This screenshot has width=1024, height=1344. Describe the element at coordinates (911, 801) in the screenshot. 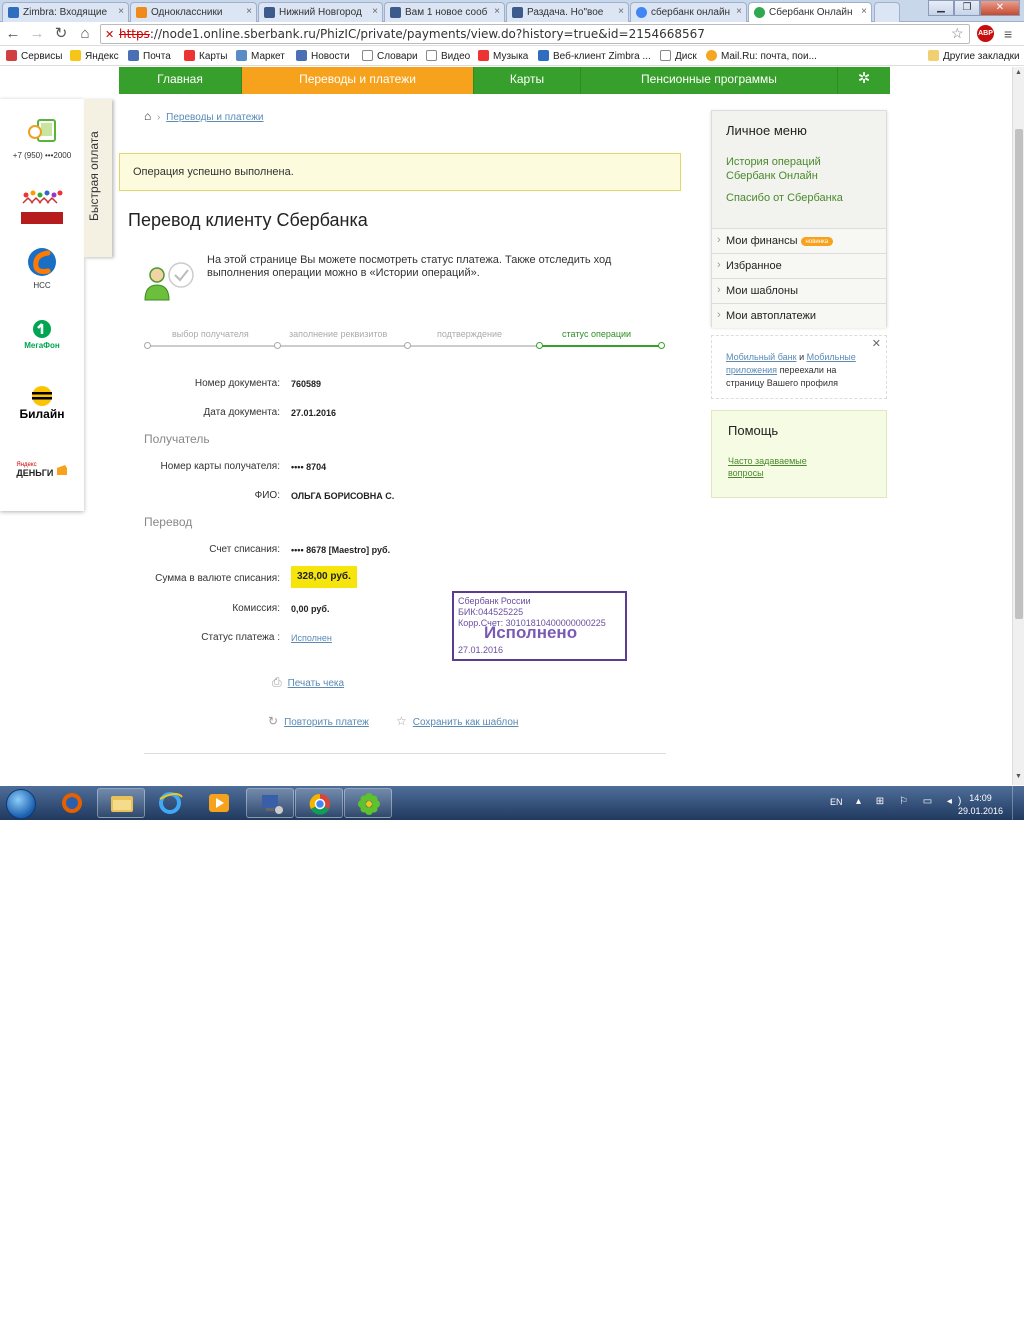

I see `tray-icons: ▴ ⊞ ⚐ ▭ ◂)` at that location.